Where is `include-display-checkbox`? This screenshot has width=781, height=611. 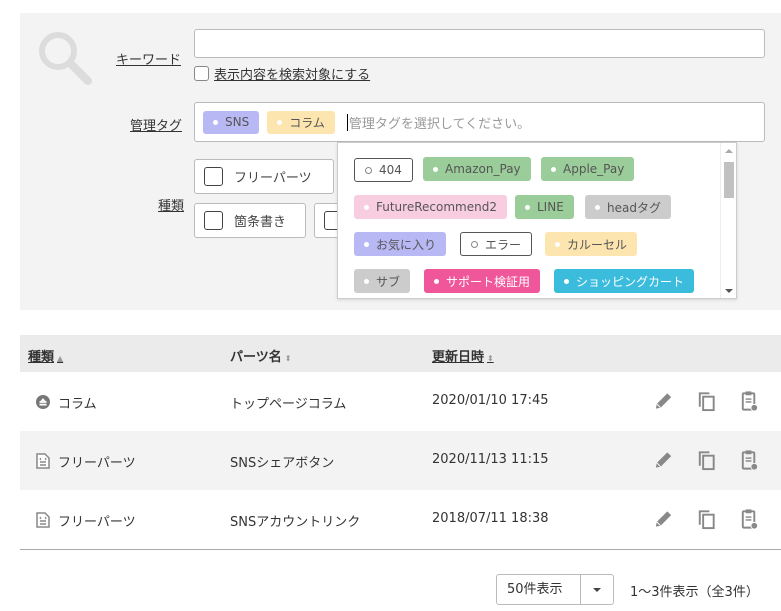
include-display-checkbox is located at coordinates (201, 73).